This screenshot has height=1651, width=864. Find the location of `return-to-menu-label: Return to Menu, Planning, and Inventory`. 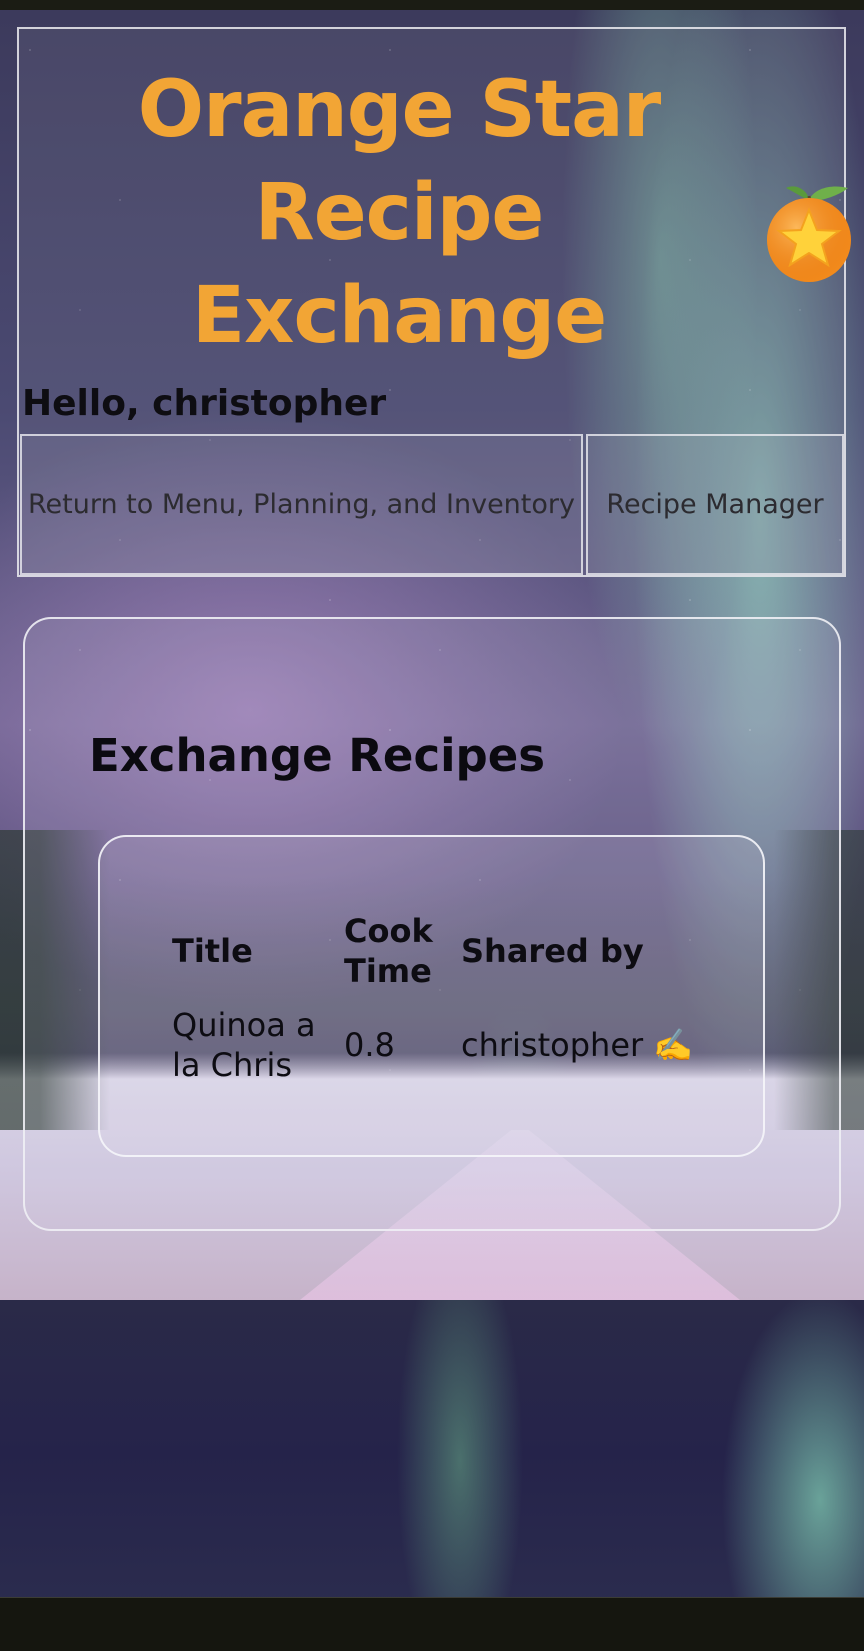

return-to-menu-label: Return to Menu, Planning, and Inventory is located at coordinates (301, 504).